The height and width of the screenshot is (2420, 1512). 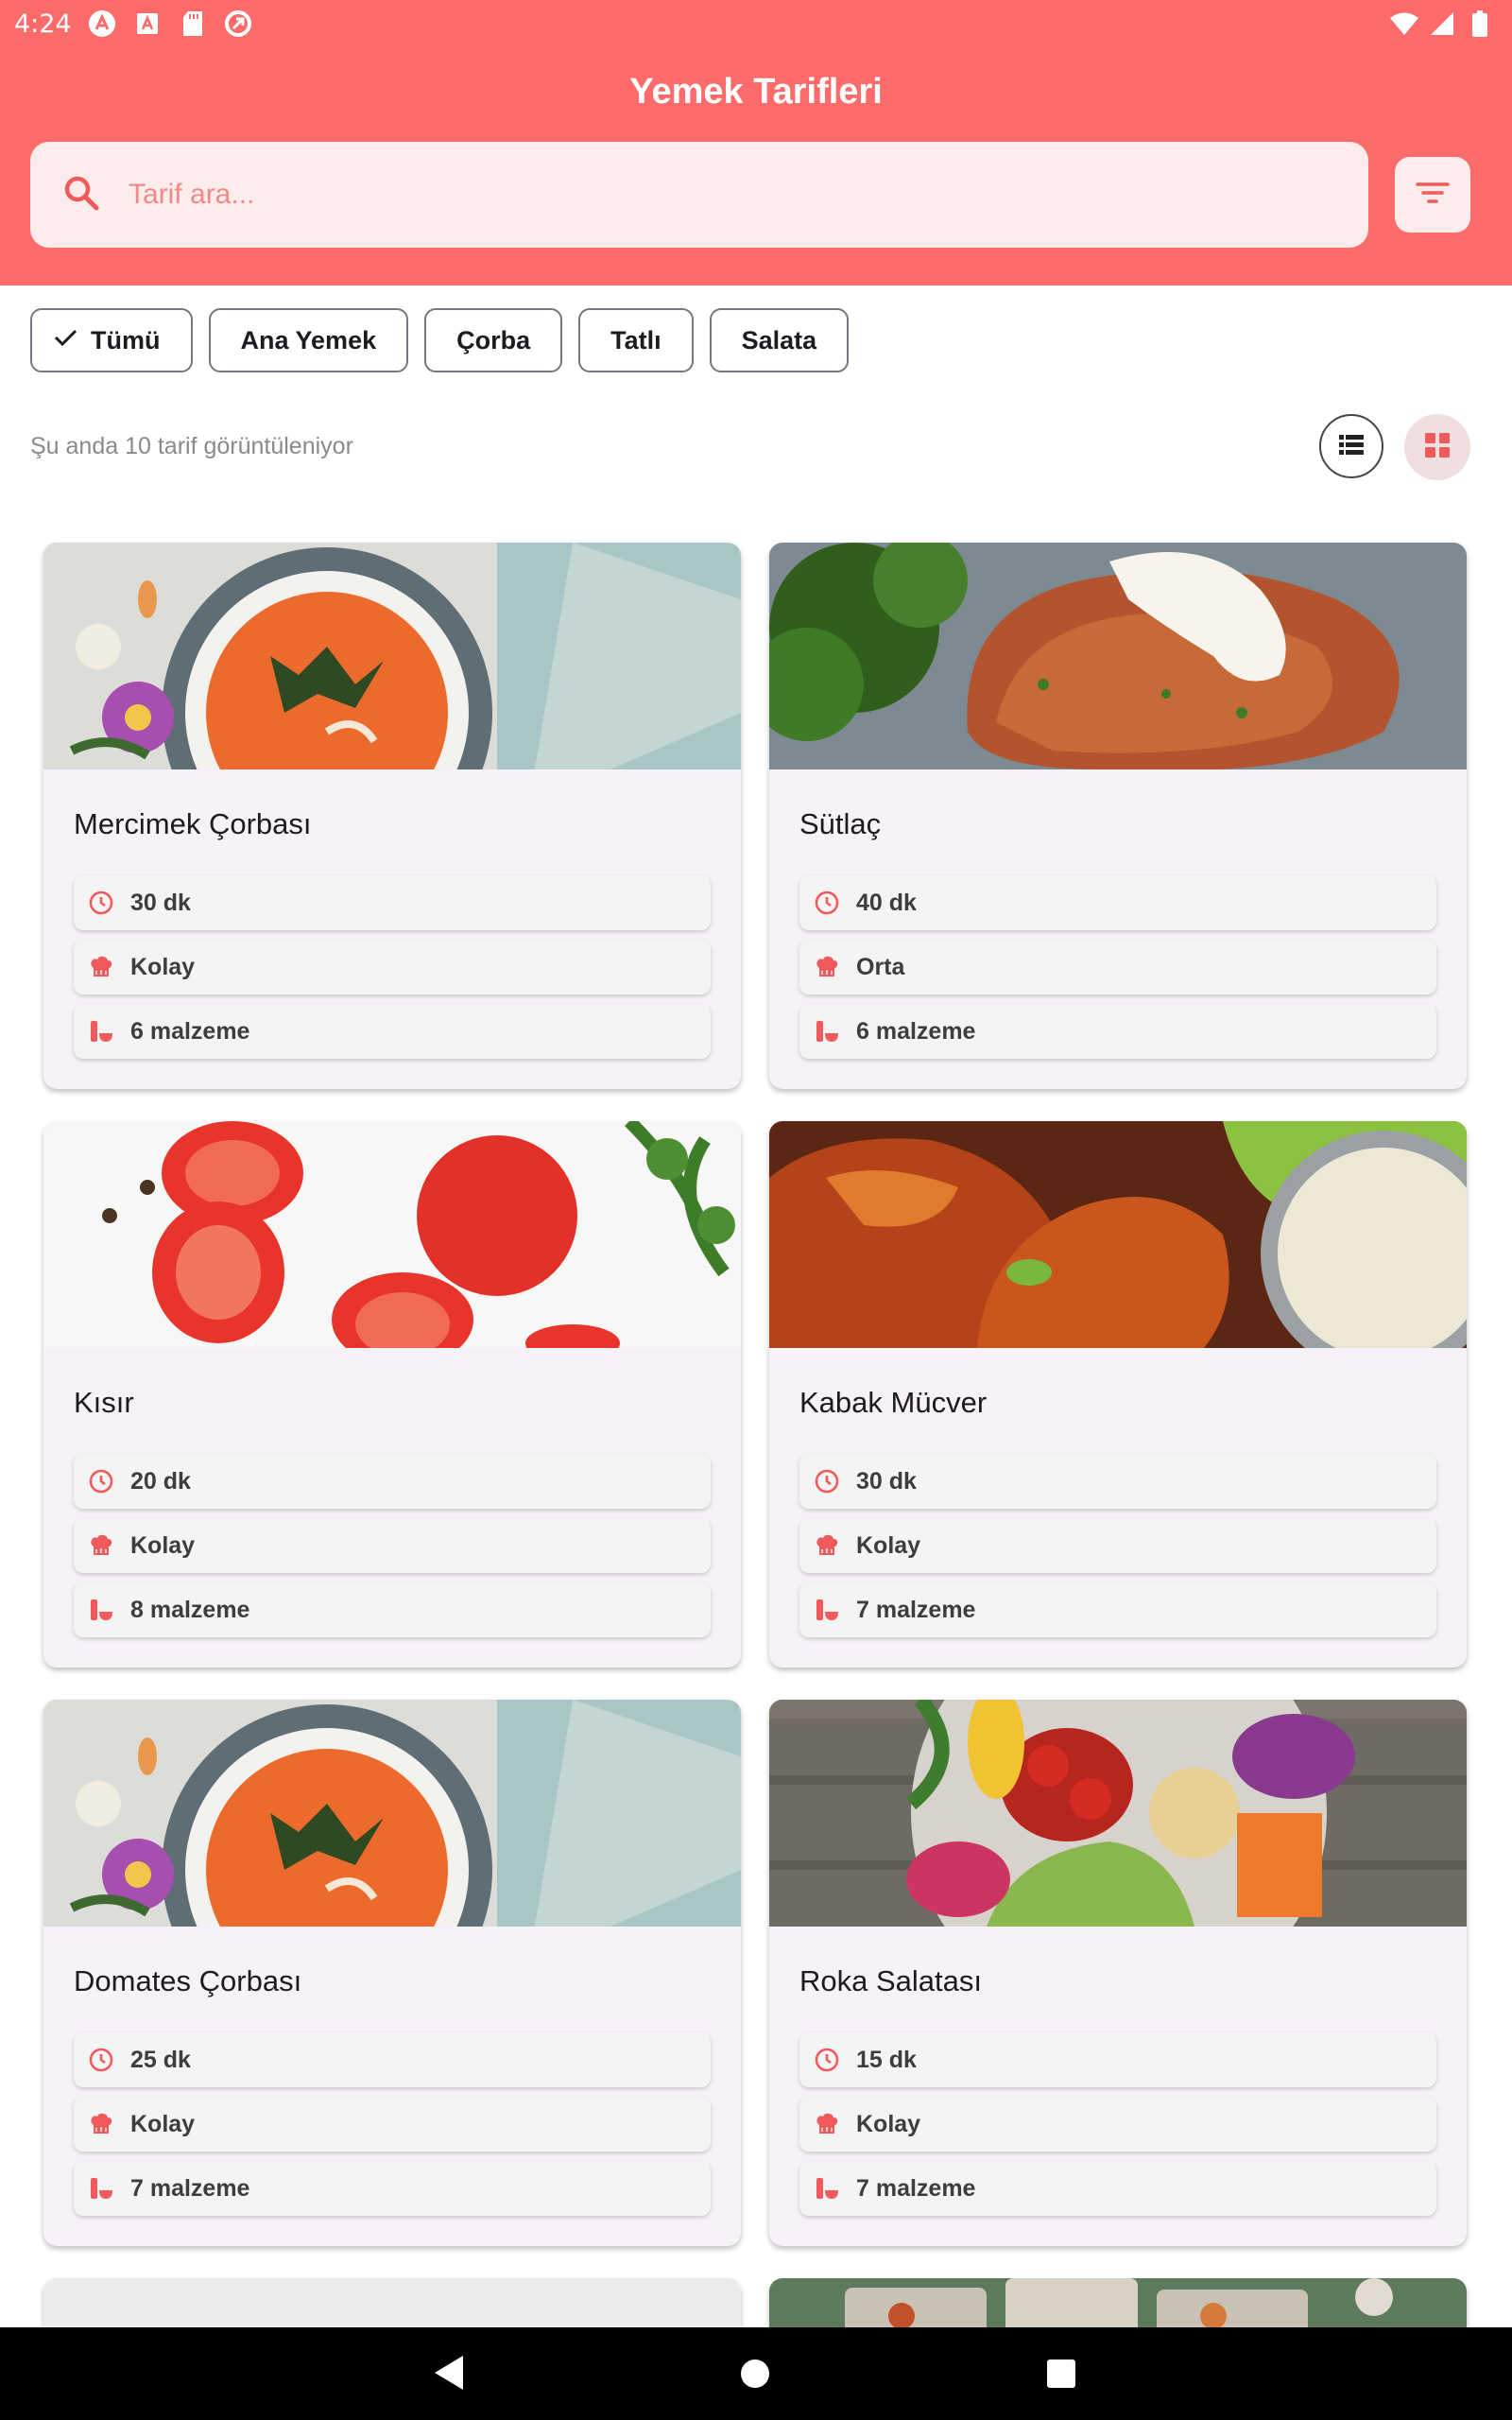 I want to click on category-chips: Tümü Ana Yemek Çorba Tatlı Salata, so click(x=440, y=340).